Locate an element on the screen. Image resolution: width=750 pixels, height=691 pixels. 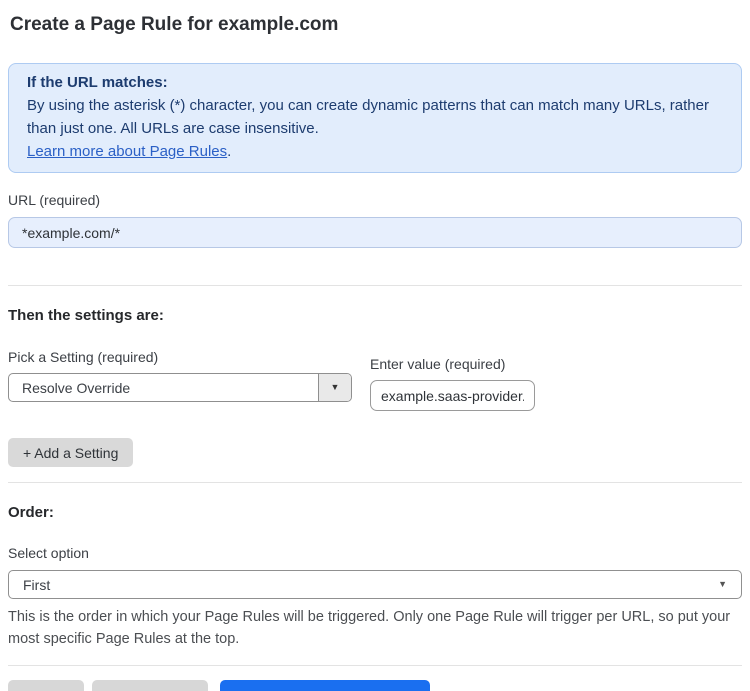
learn-more-link: Learn more about Page Rules is located at coordinates (127, 151).